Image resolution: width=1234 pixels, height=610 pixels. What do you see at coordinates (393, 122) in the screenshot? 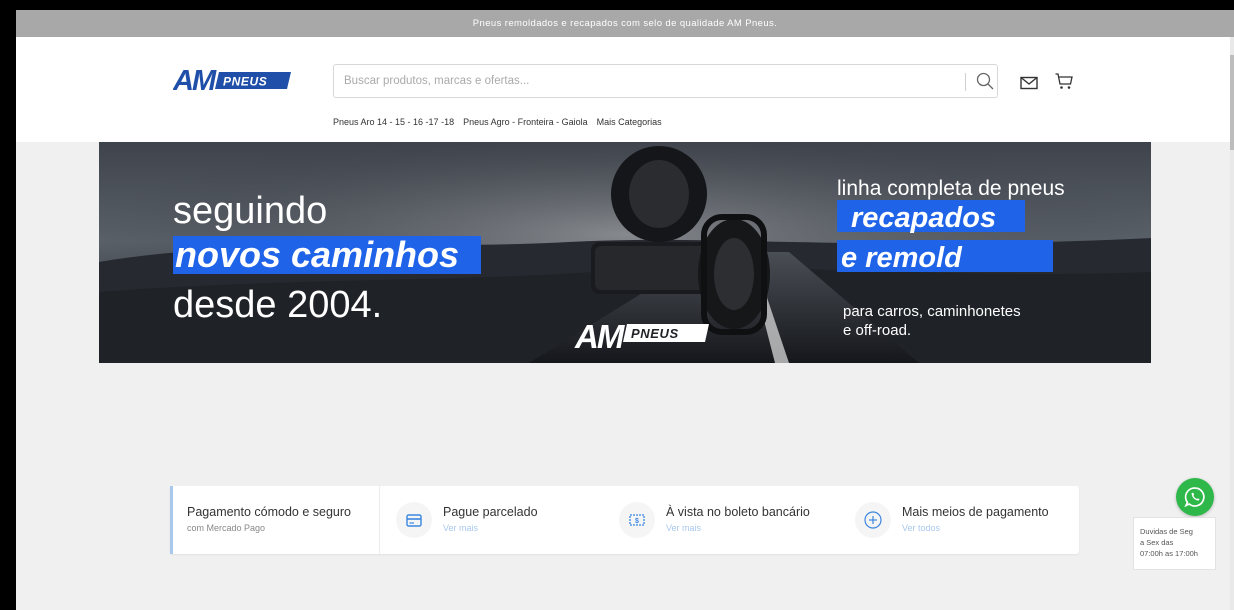
I see `nav-item-pneus-aro: Pneus Aro 14 - 15 - 16 -17 -18` at bounding box center [393, 122].